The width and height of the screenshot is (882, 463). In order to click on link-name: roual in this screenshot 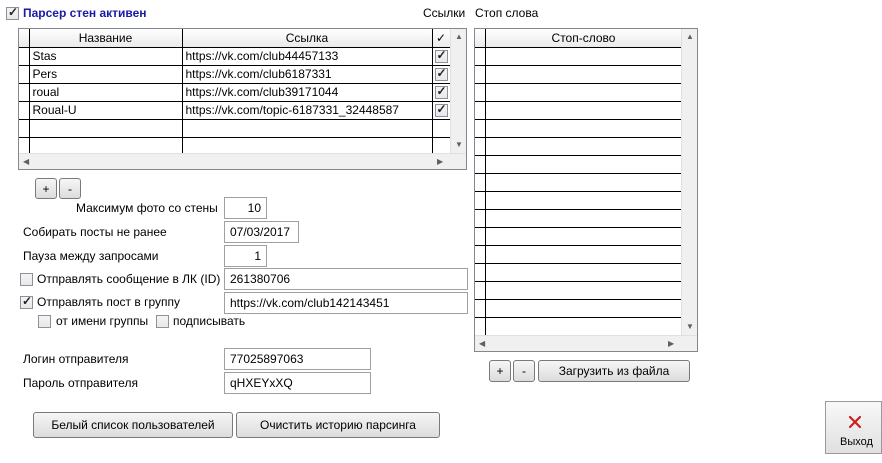, I will do `click(106, 92)`.